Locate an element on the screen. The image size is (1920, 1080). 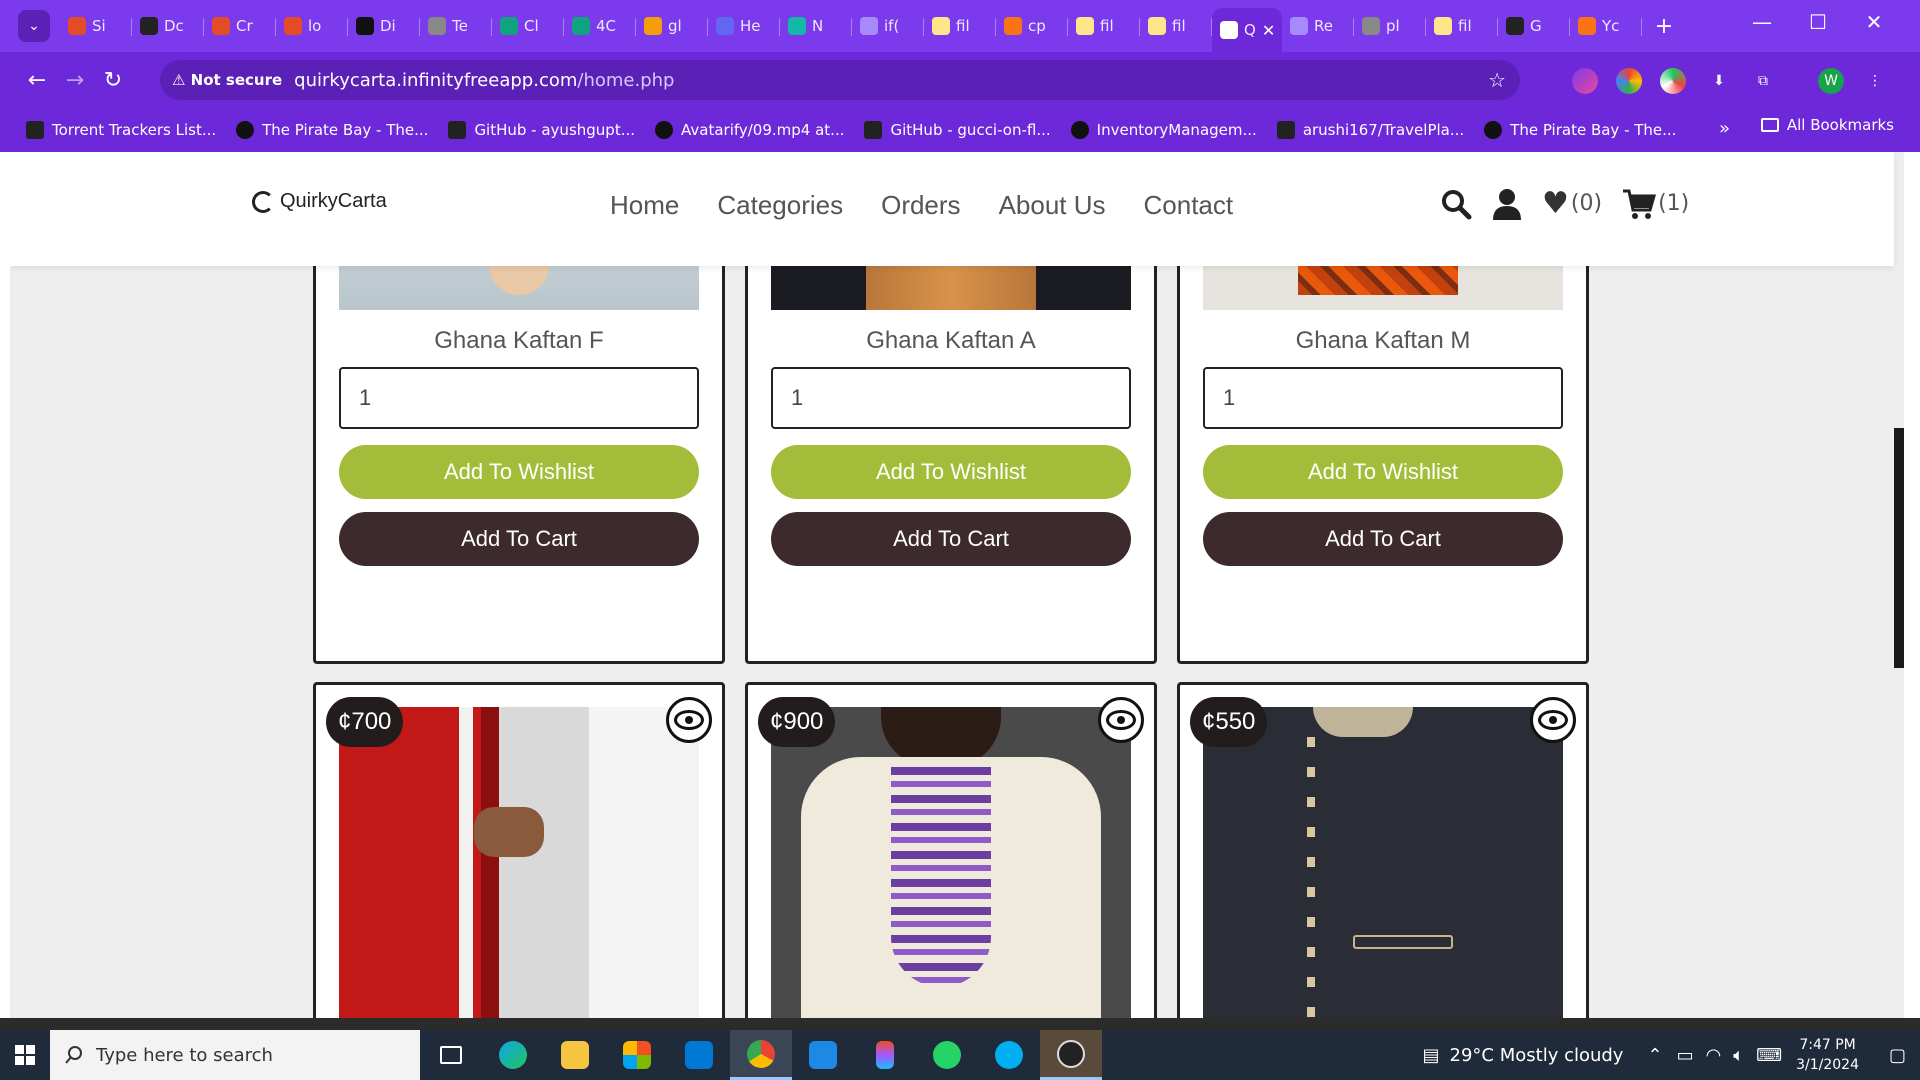
nav-orders: Orders is located at coordinates (920, 205).